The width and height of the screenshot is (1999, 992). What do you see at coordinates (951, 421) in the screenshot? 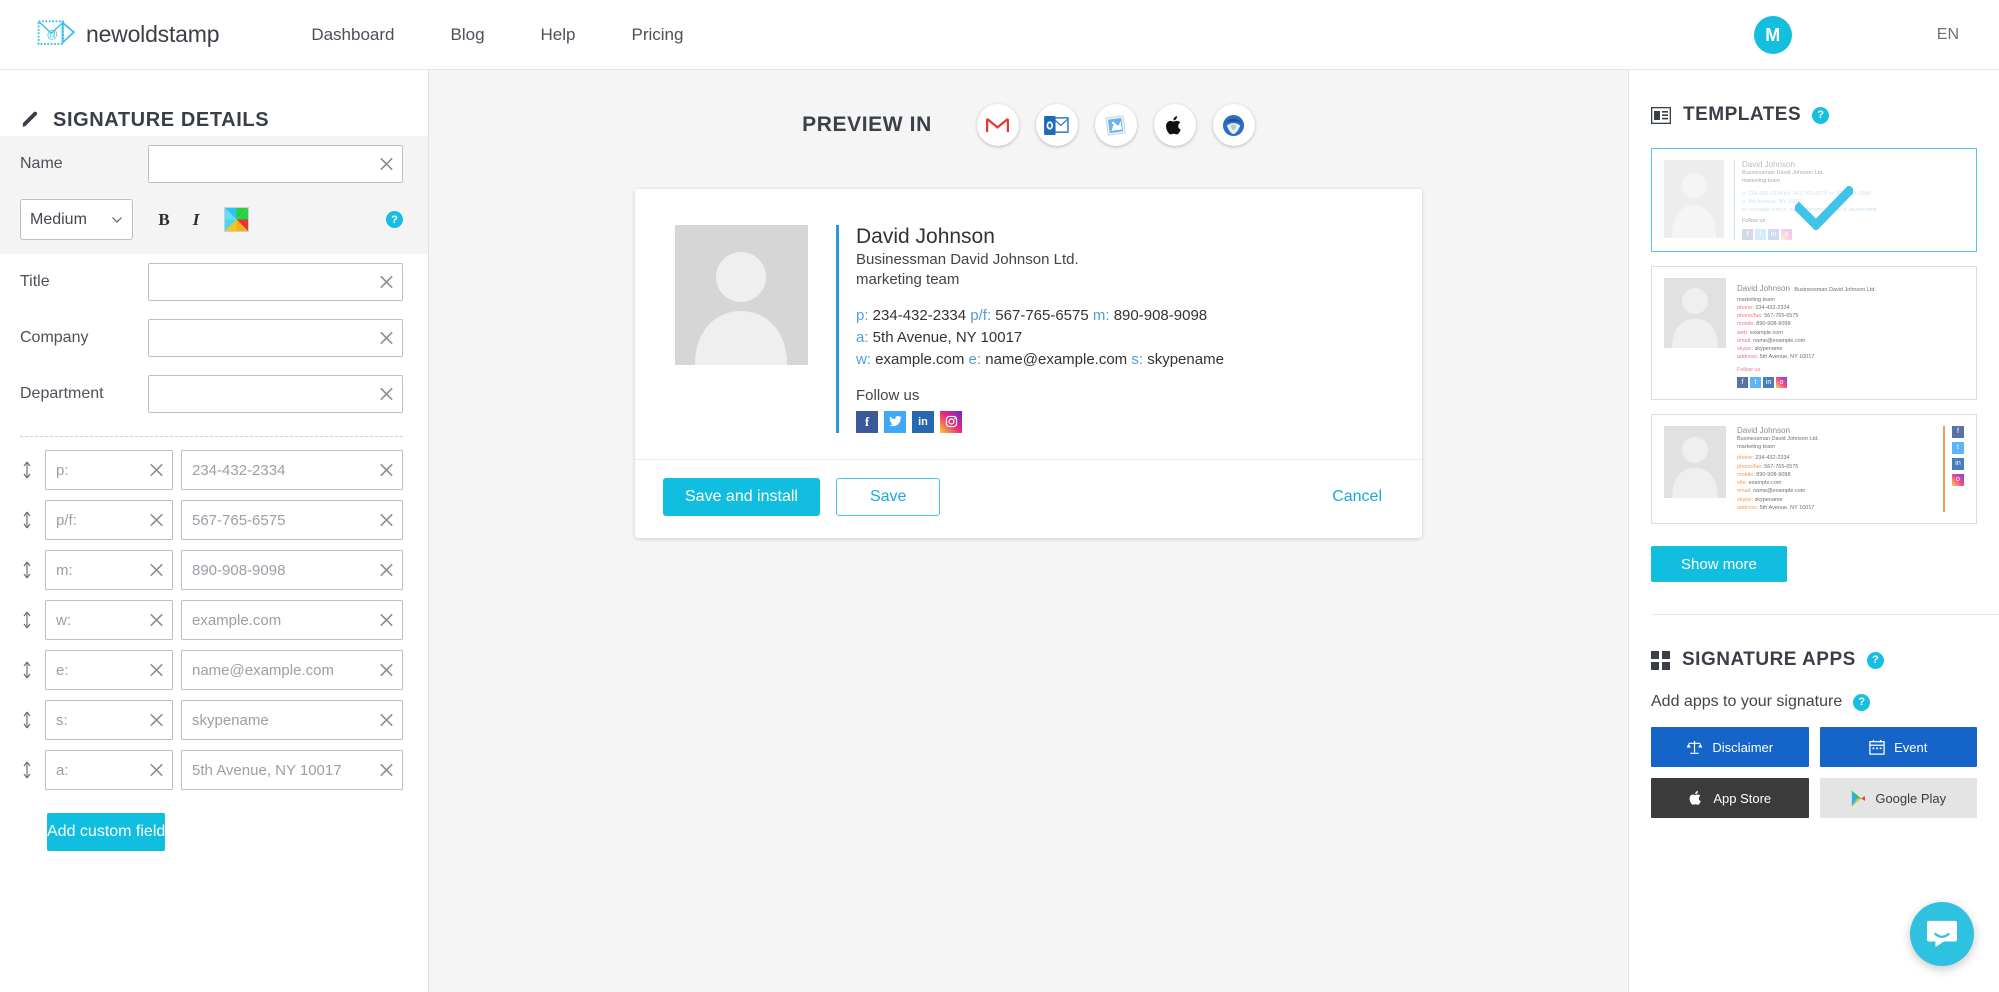
I see `instagram-icon` at bounding box center [951, 421].